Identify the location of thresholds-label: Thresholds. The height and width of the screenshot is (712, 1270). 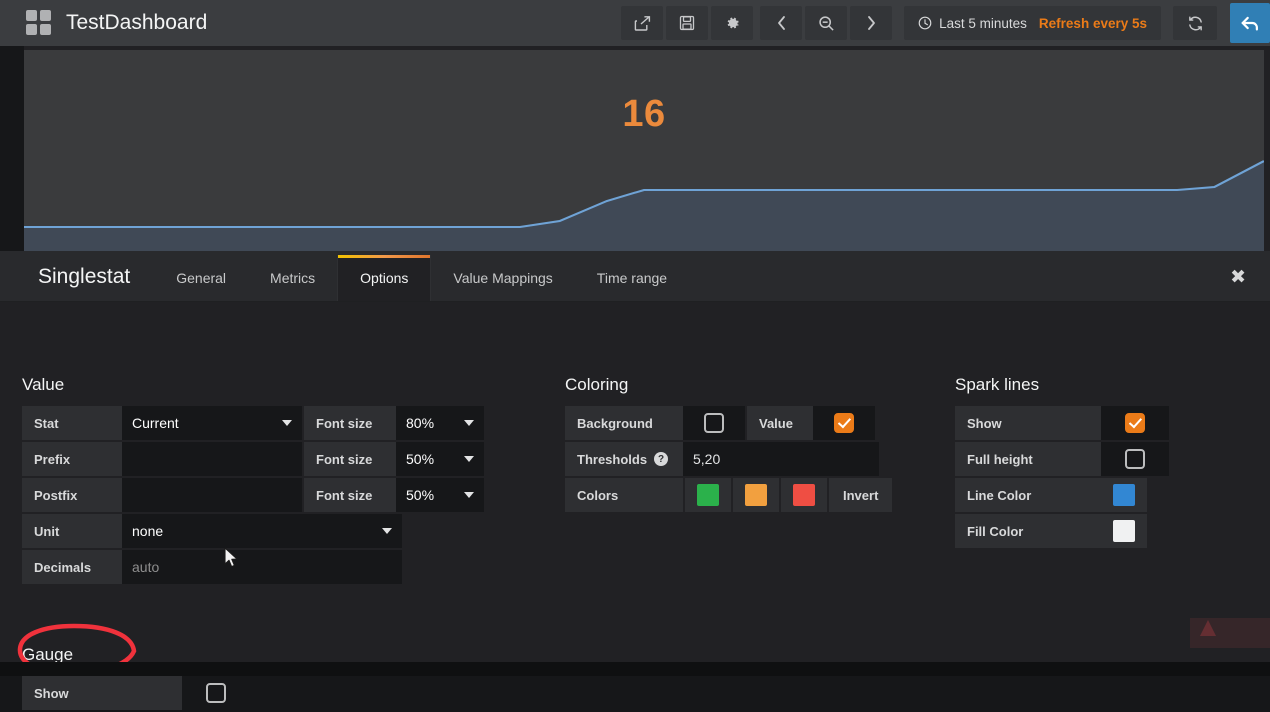
(612, 459).